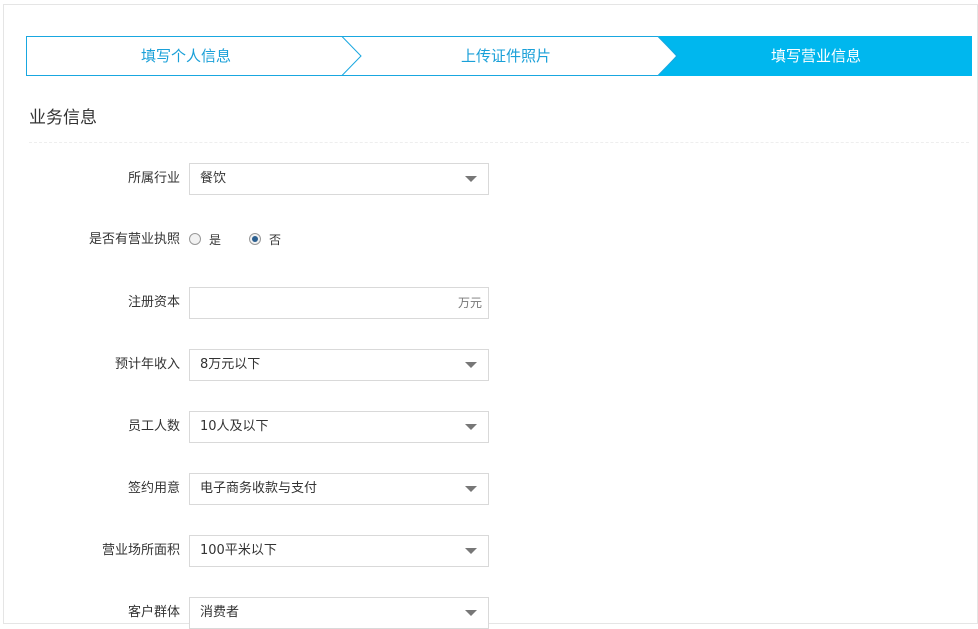 The height and width of the screenshot is (629, 978). Describe the element at coordinates (489, 240) in the screenshot. I see `license-row: 是否有营业执照 是 否` at that location.